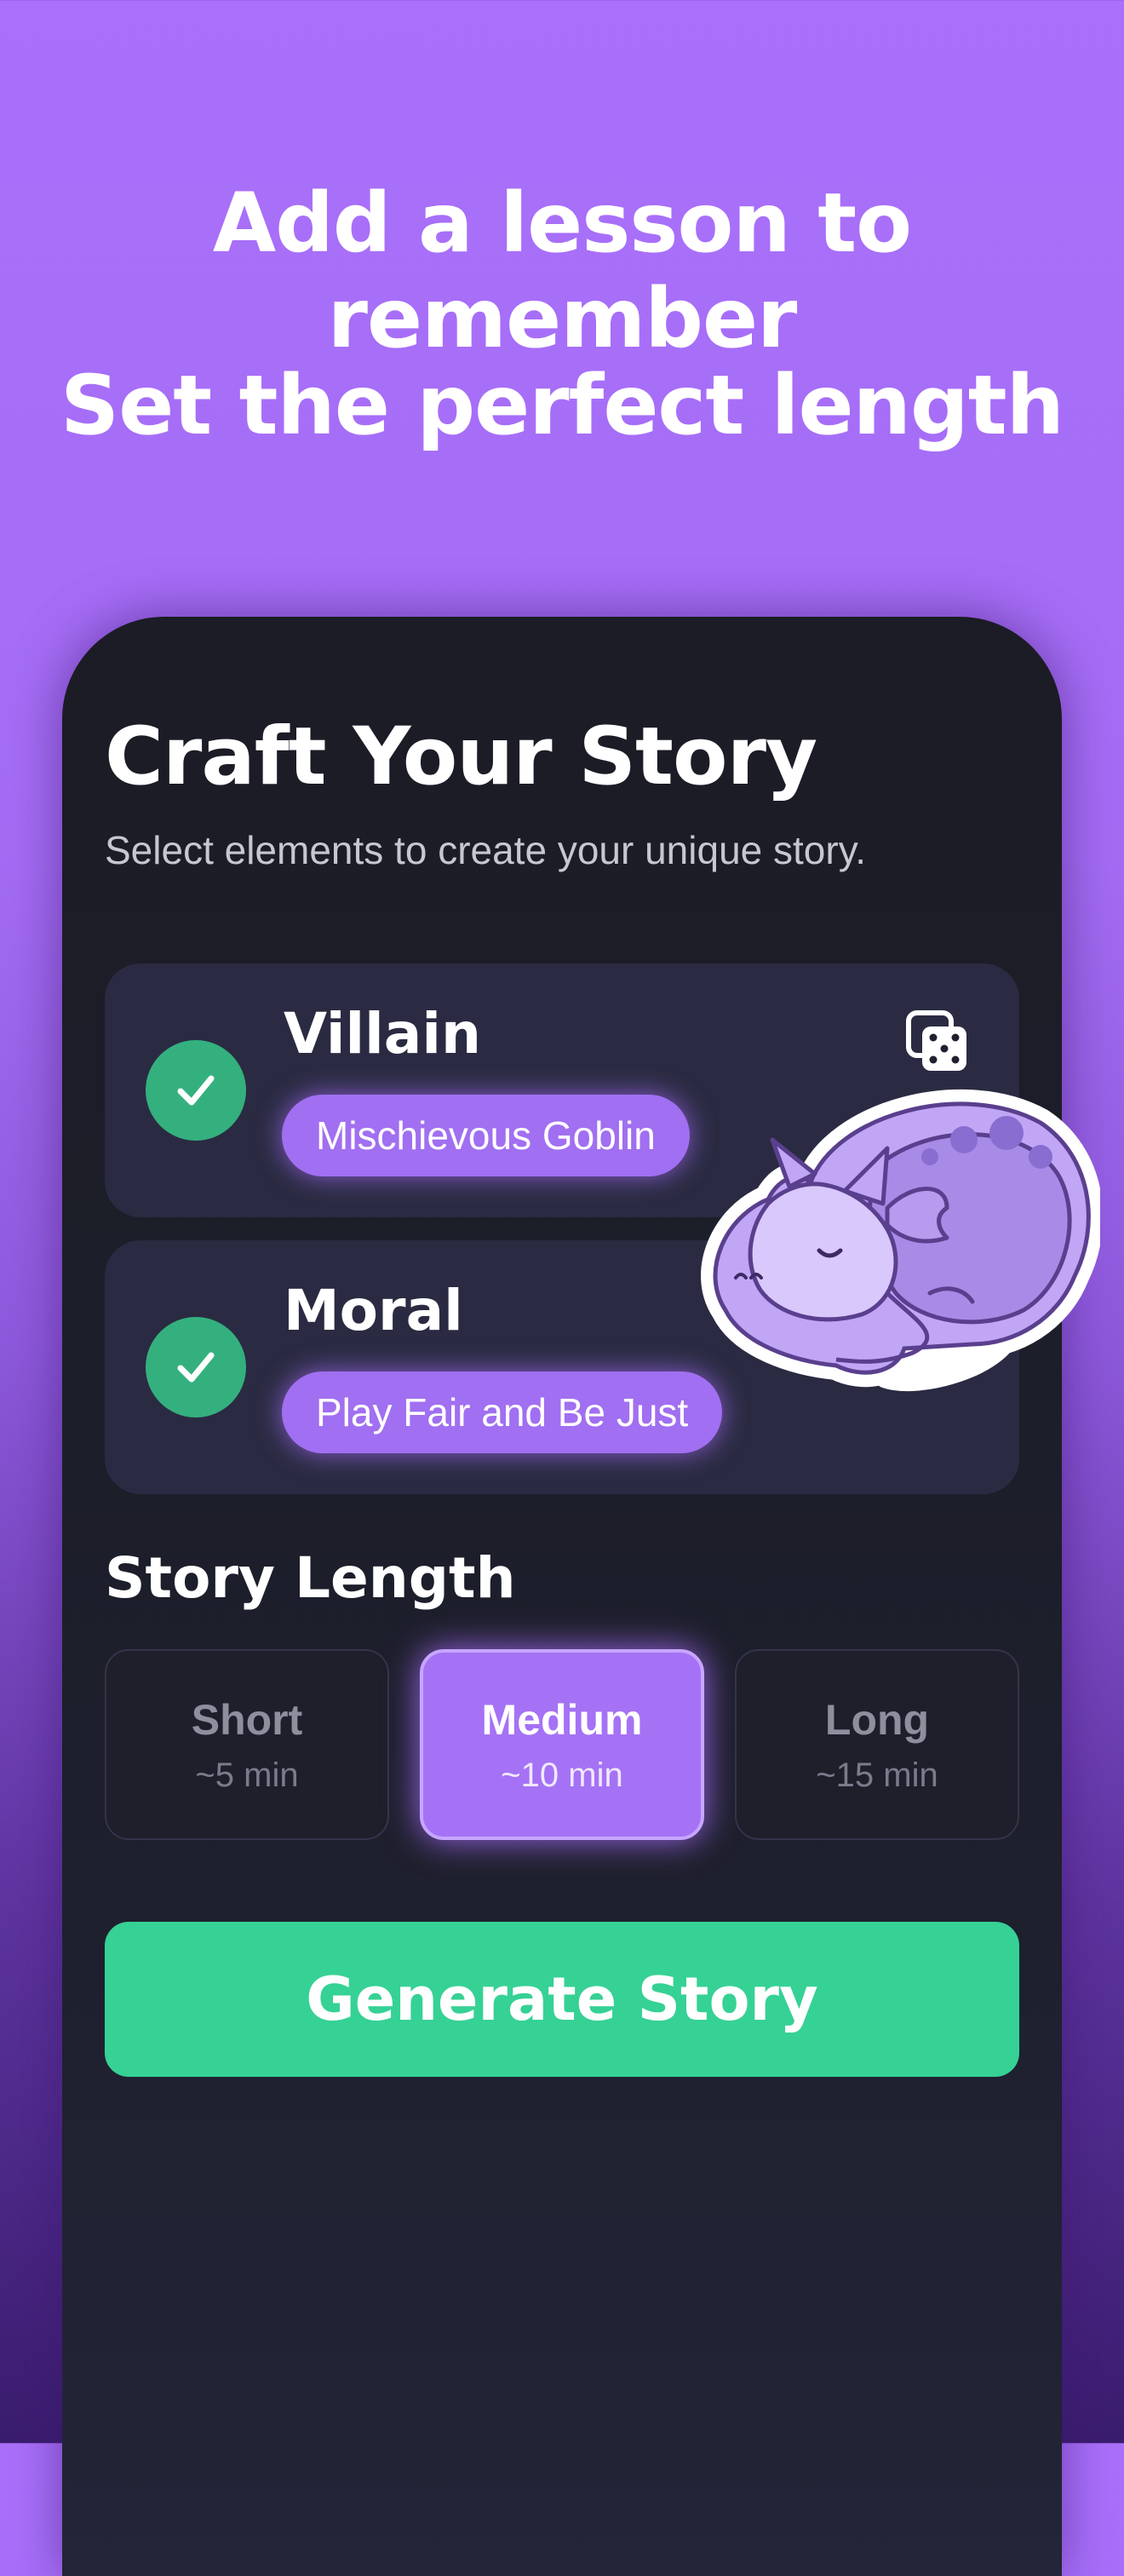  What do you see at coordinates (877, 1775) in the screenshot?
I see `length-option-duration: ~15 min` at bounding box center [877, 1775].